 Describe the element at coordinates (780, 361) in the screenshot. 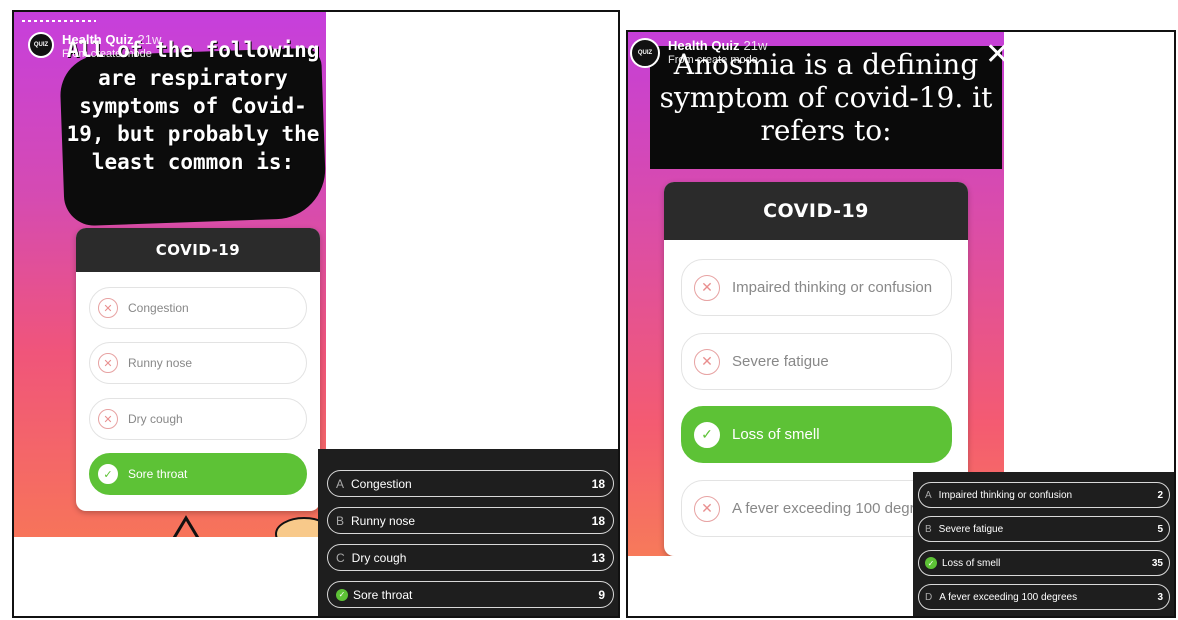

I see `quiz-option-label: Severe fatigue` at that location.